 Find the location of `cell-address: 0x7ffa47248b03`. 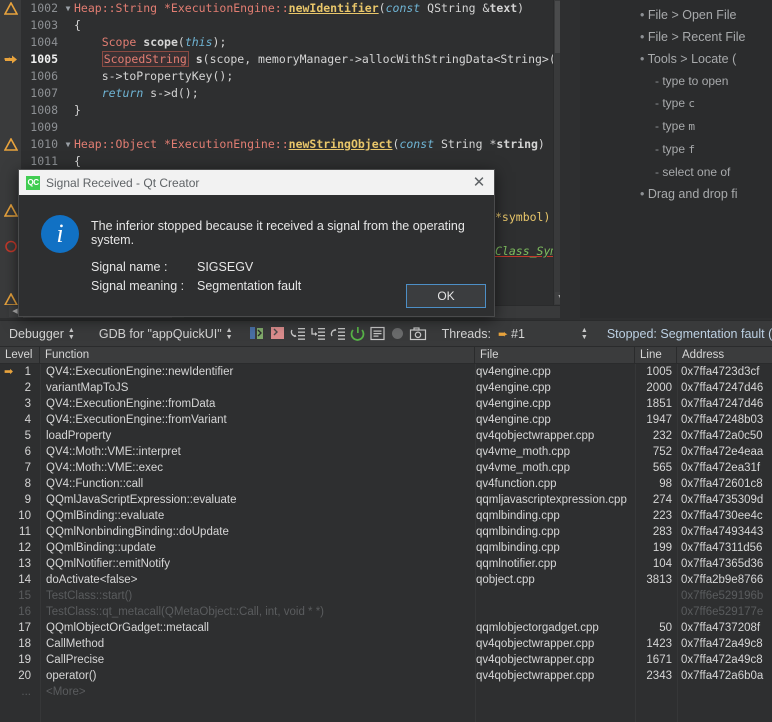

cell-address: 0x7ffa47248b03 is located at coordinates (722, 420).